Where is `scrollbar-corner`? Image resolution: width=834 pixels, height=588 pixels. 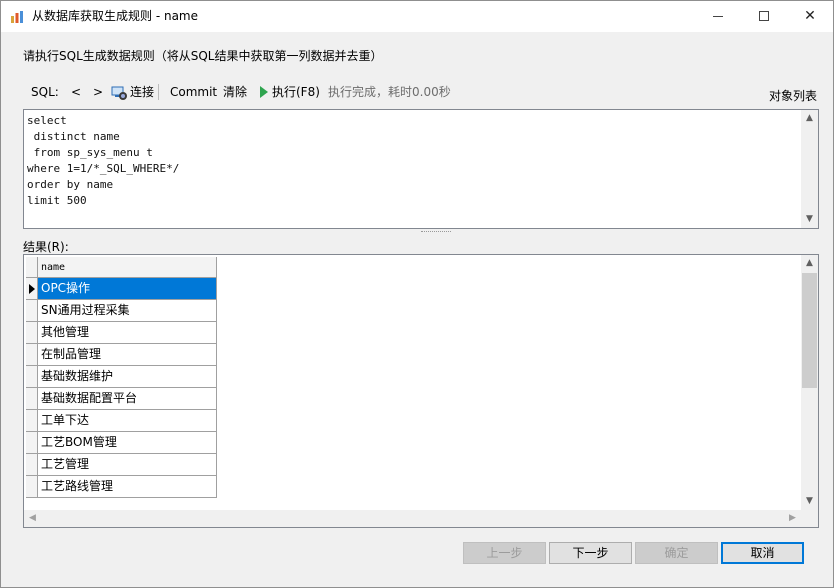 scrollbar-corner is located at coordinates (809, 518).